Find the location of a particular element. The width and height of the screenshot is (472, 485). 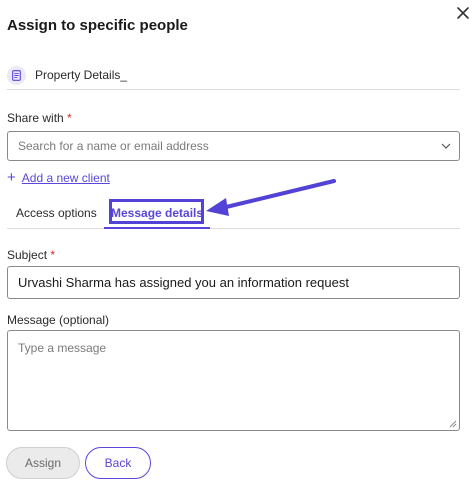

tab-access-options: Access options is located at coordinates (56, 213).